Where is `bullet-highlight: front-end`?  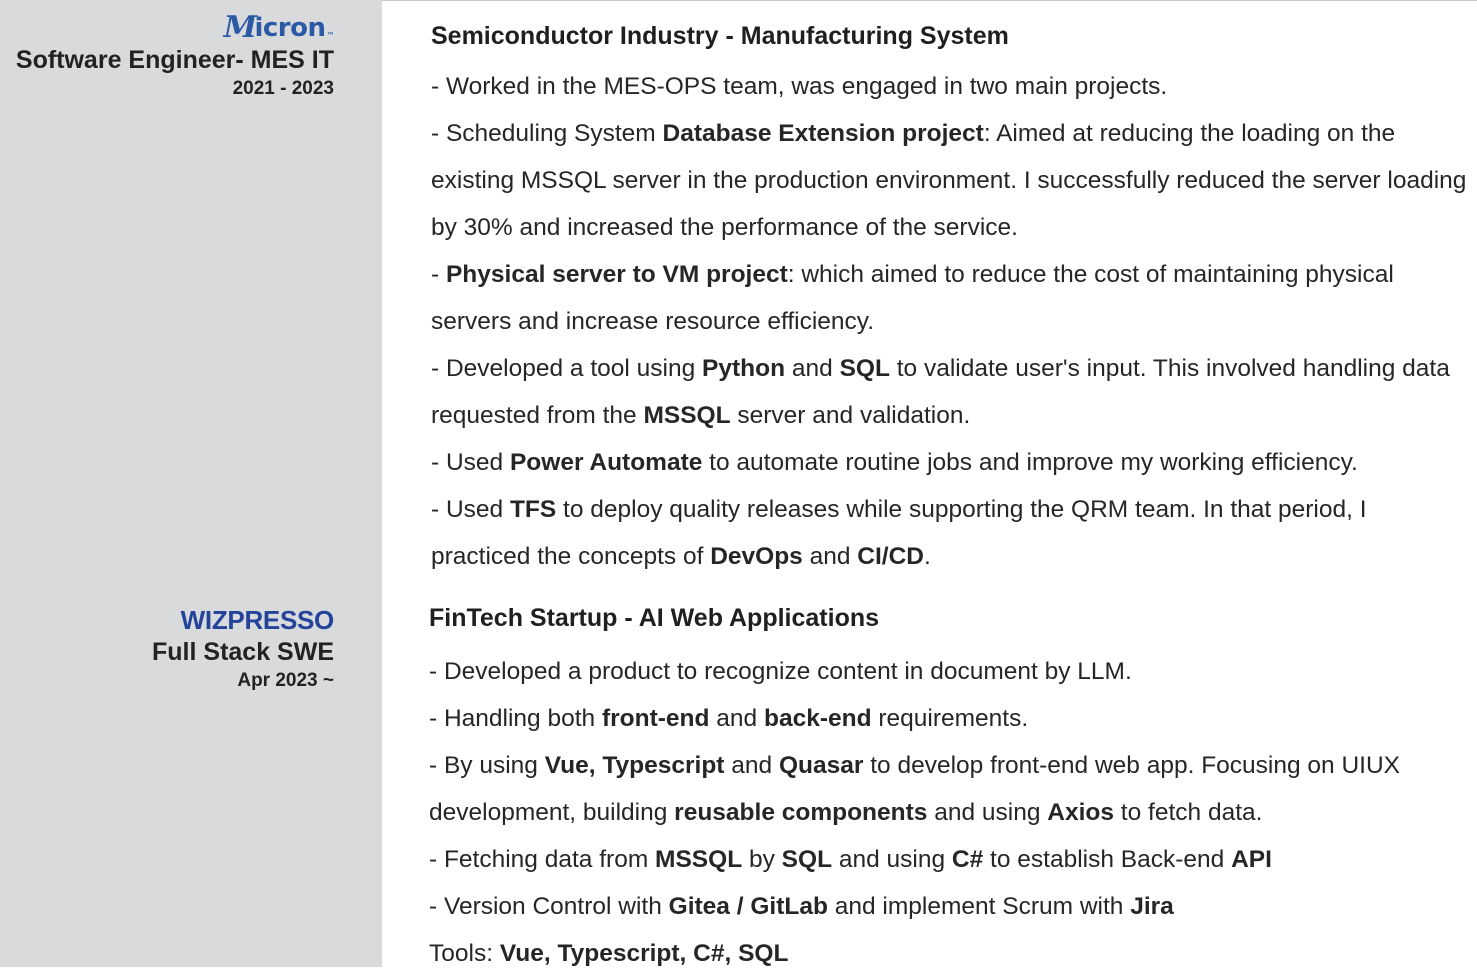 bullet-highlight: front-end is located at coordinates (655, 718).